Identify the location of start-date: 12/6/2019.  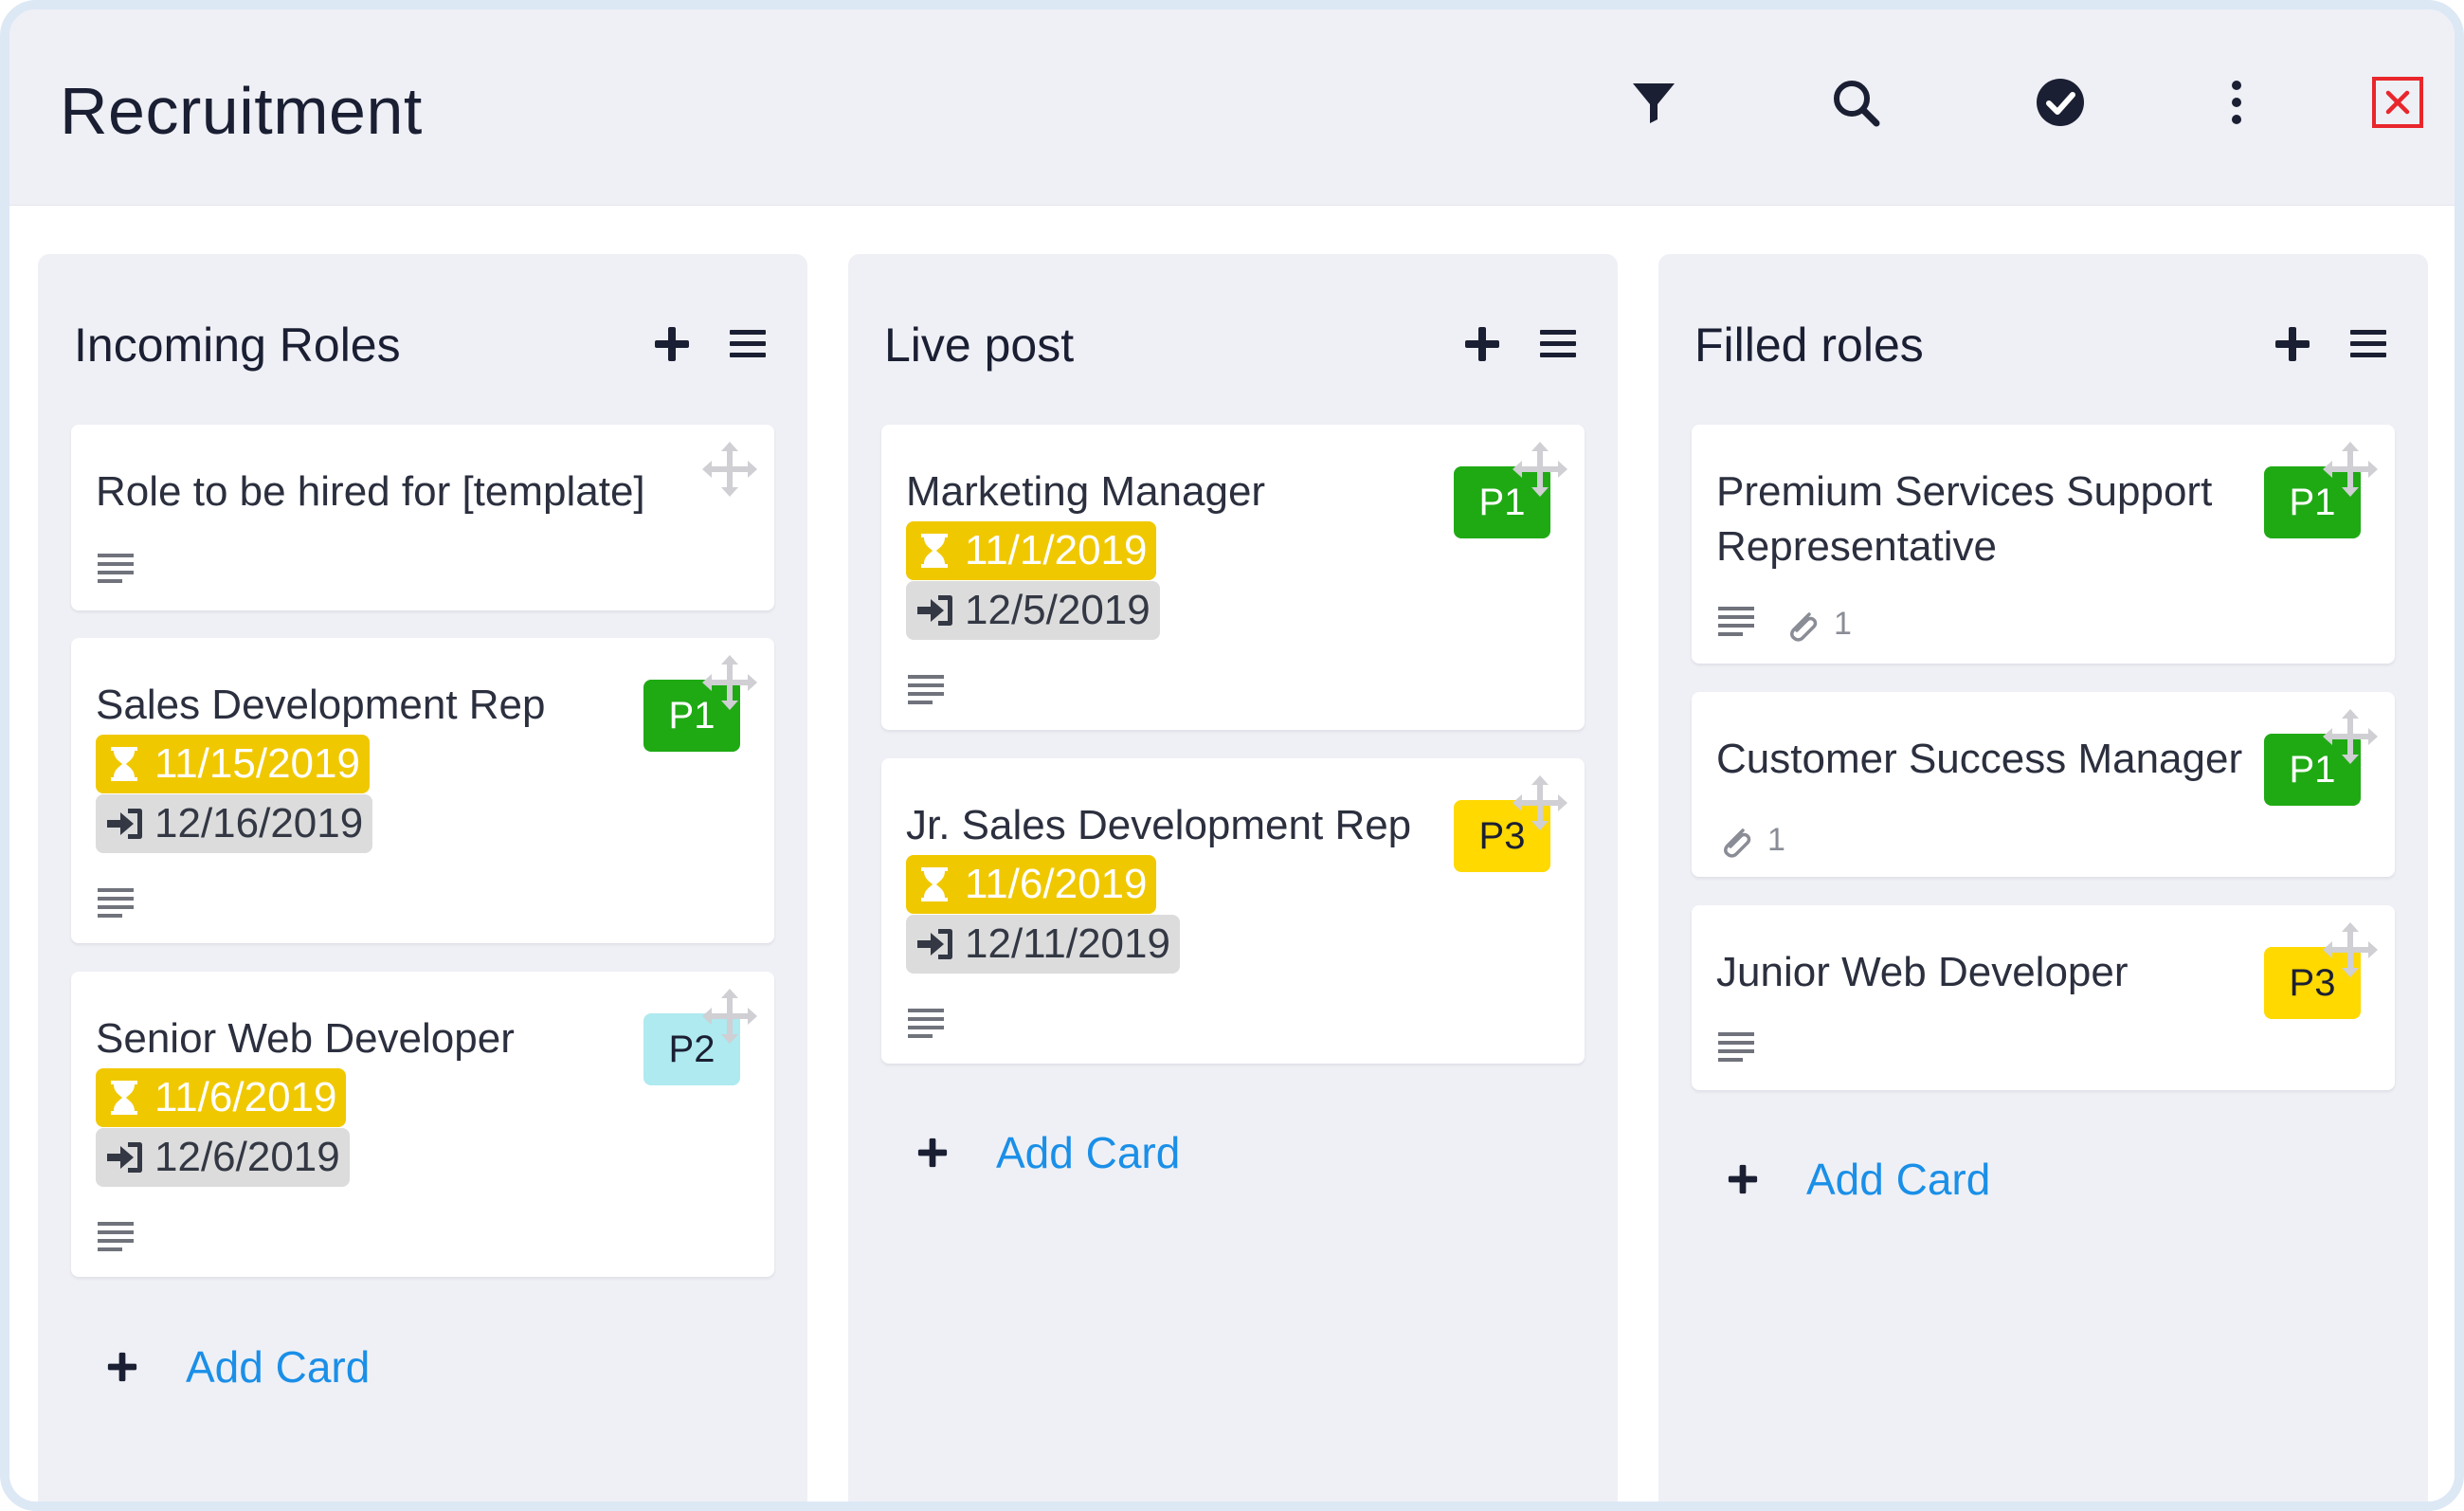
(247, 1157).